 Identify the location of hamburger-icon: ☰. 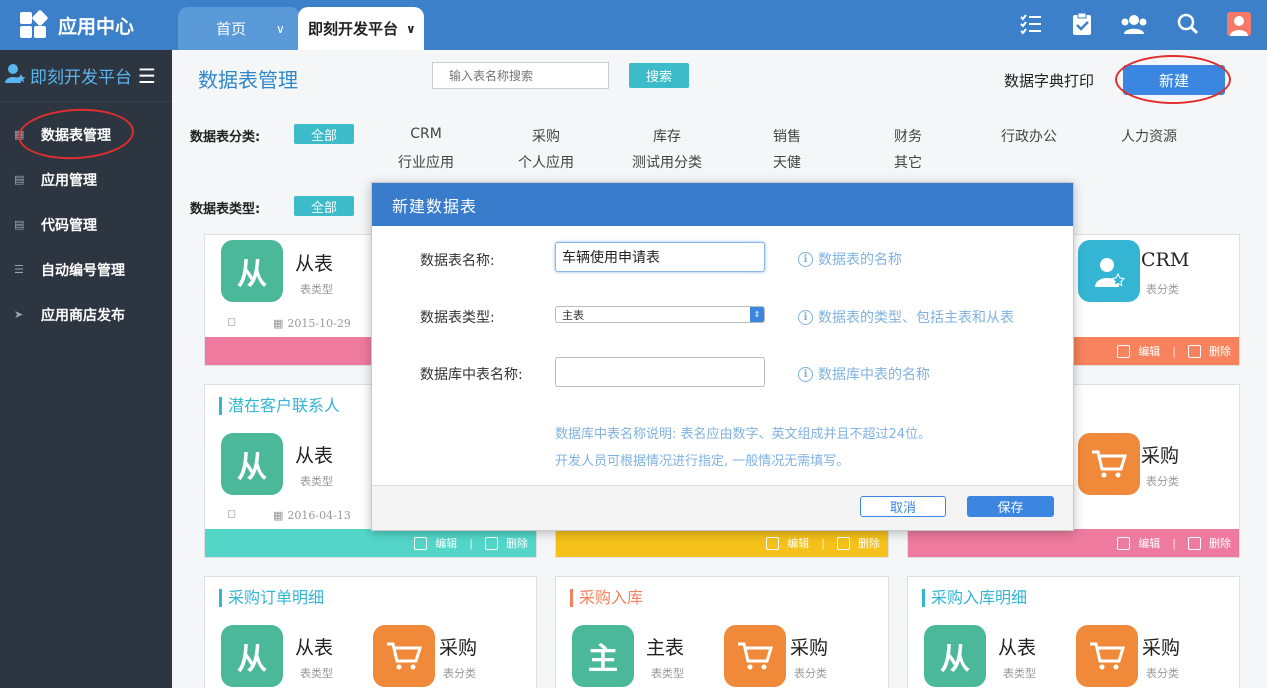
(147, 76).